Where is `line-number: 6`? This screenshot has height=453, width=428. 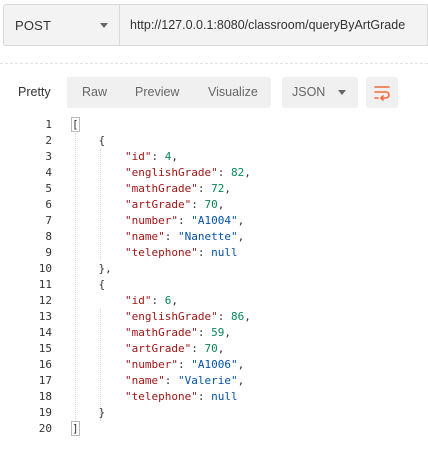 line-number: 6 is located at coordinates (48, 204).